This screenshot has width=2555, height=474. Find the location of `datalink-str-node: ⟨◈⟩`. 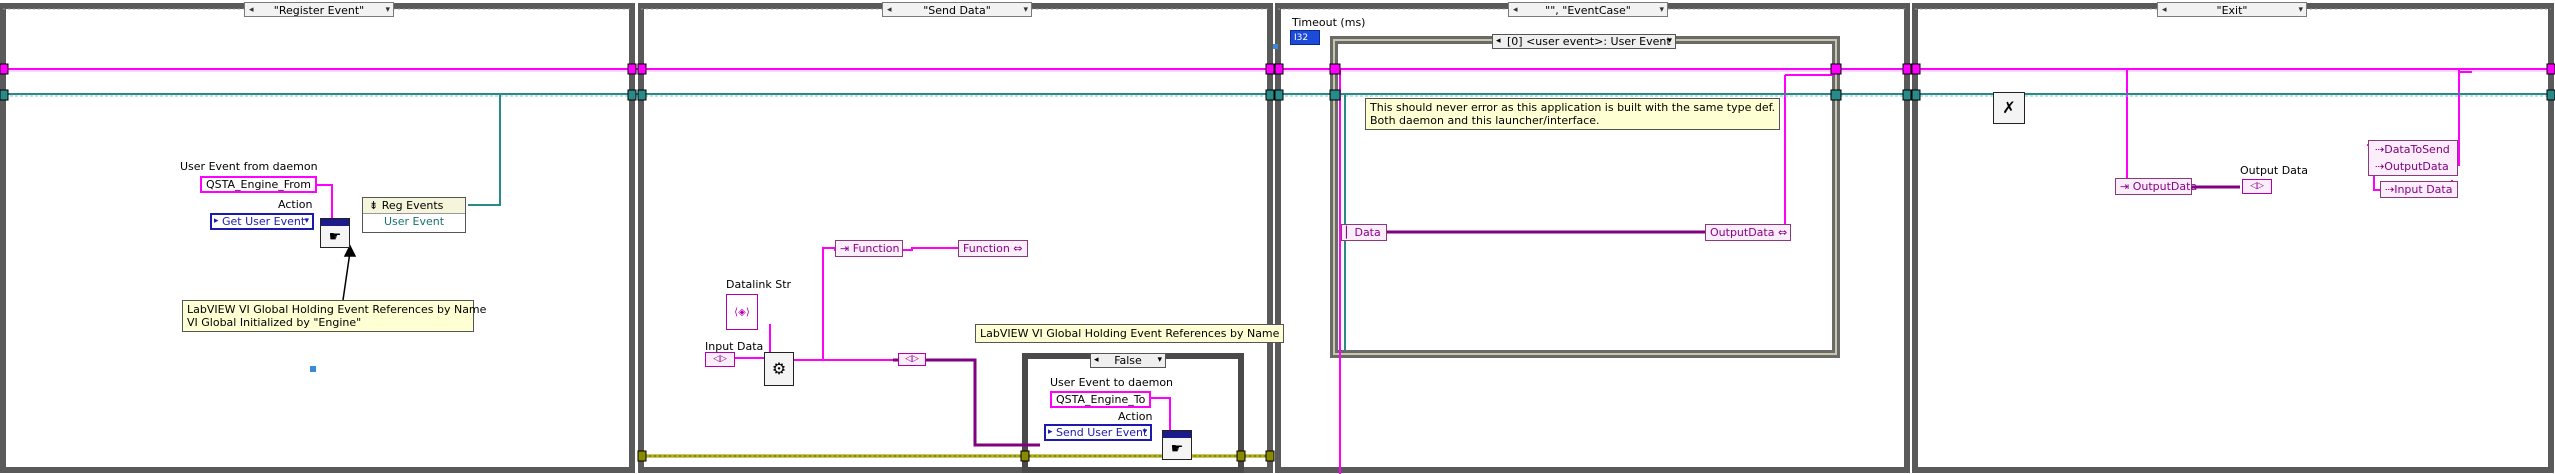

datalink-str-node: ⟨◈⟩ is located at coordinates (742, 312).